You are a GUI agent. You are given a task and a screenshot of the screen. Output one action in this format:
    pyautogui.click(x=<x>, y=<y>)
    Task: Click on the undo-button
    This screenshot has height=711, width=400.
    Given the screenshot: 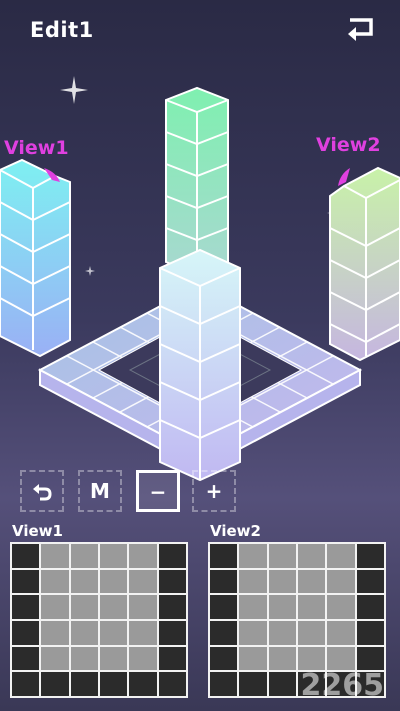 What is the action you would take?
    pyautogui.click(x=42, y=491)
    